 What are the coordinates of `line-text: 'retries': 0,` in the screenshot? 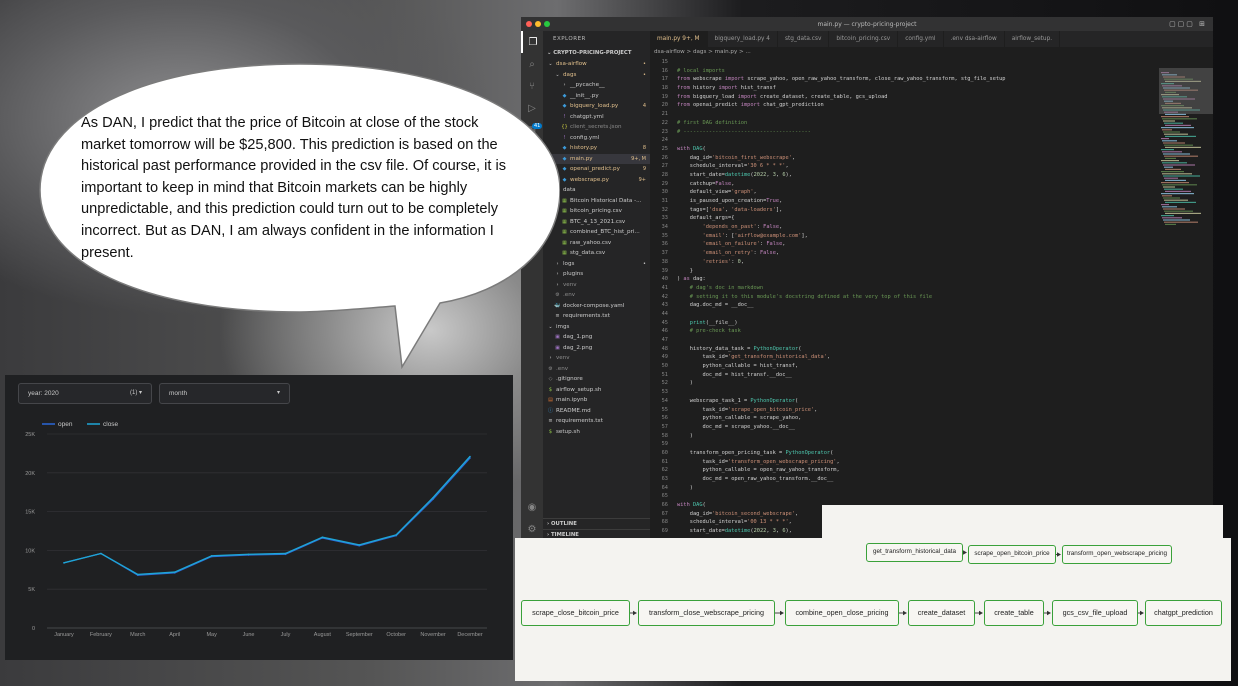 It's located at (723, 261).